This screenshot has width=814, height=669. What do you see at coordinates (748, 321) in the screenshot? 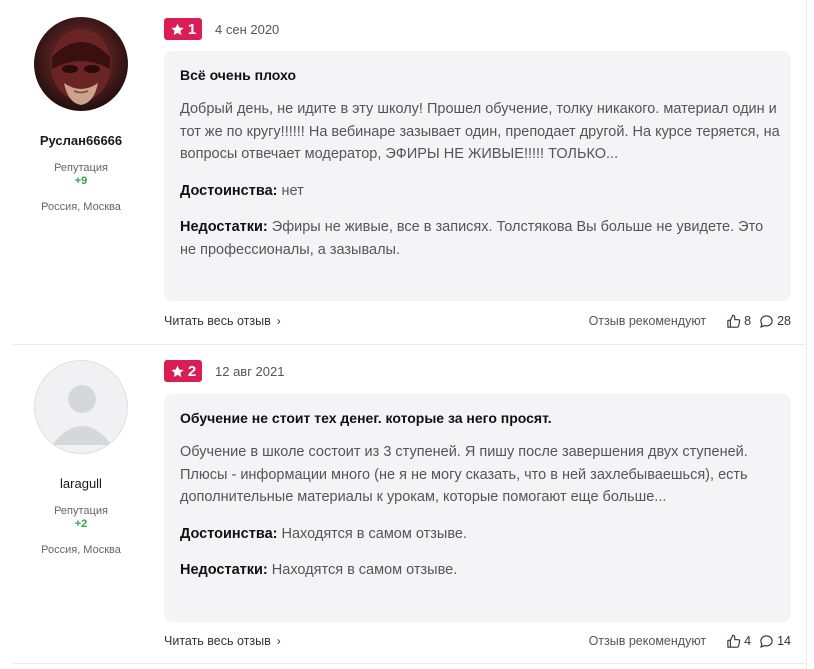
I see `like-count: 8` at bounding box center [748, 321].